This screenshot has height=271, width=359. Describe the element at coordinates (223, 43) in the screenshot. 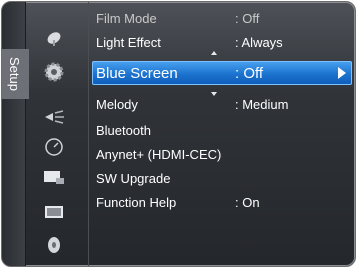

I see `menu-item-light-effect: Light Effect : Always` at that location.